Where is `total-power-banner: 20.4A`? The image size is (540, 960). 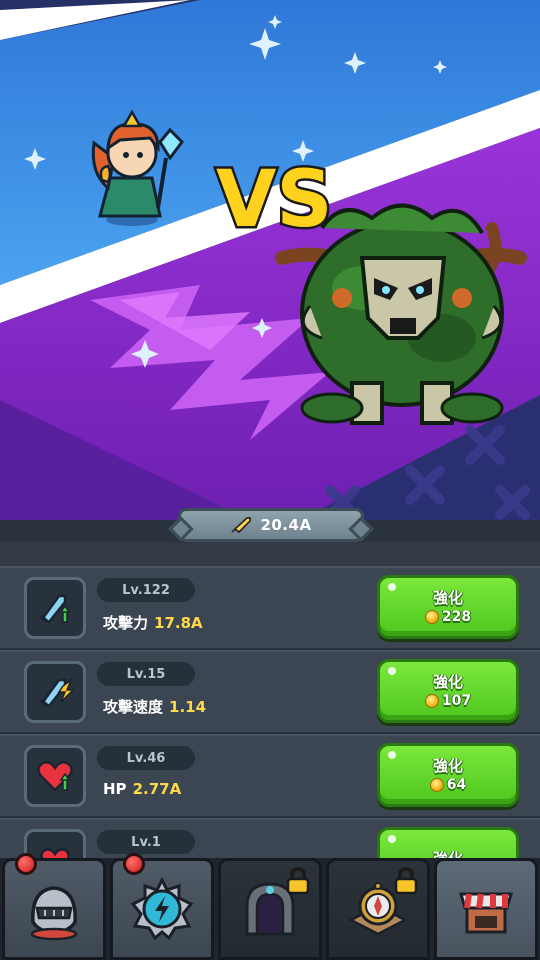 total-power-banner: 20.4A is located at coordinates (271, 525).